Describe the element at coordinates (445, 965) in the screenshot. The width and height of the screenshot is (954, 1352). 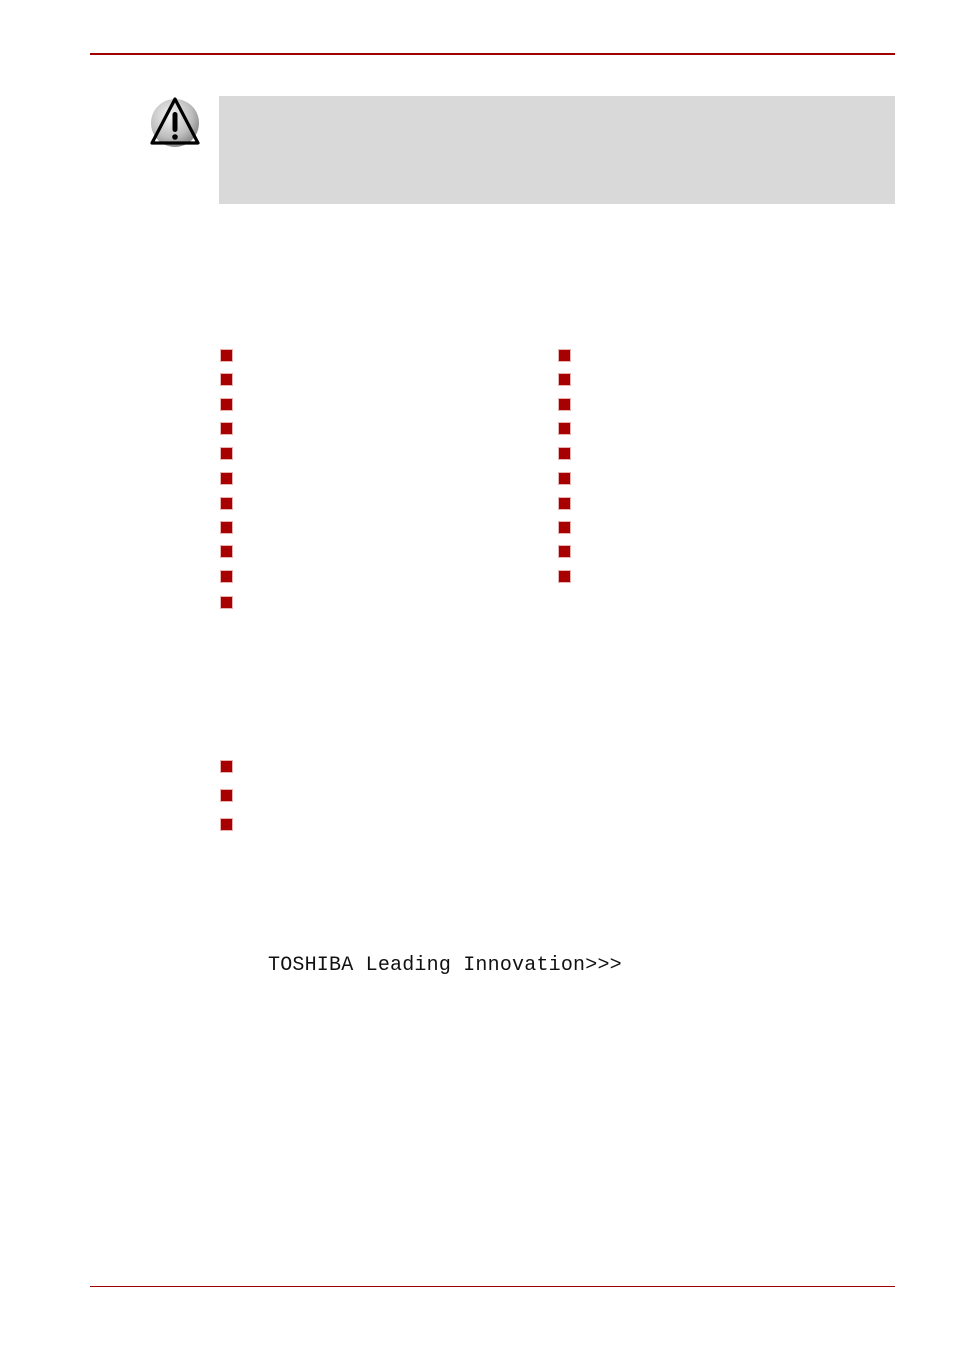
I see `tagline: TOSHIBA Leading Innovation>>>` at that location.